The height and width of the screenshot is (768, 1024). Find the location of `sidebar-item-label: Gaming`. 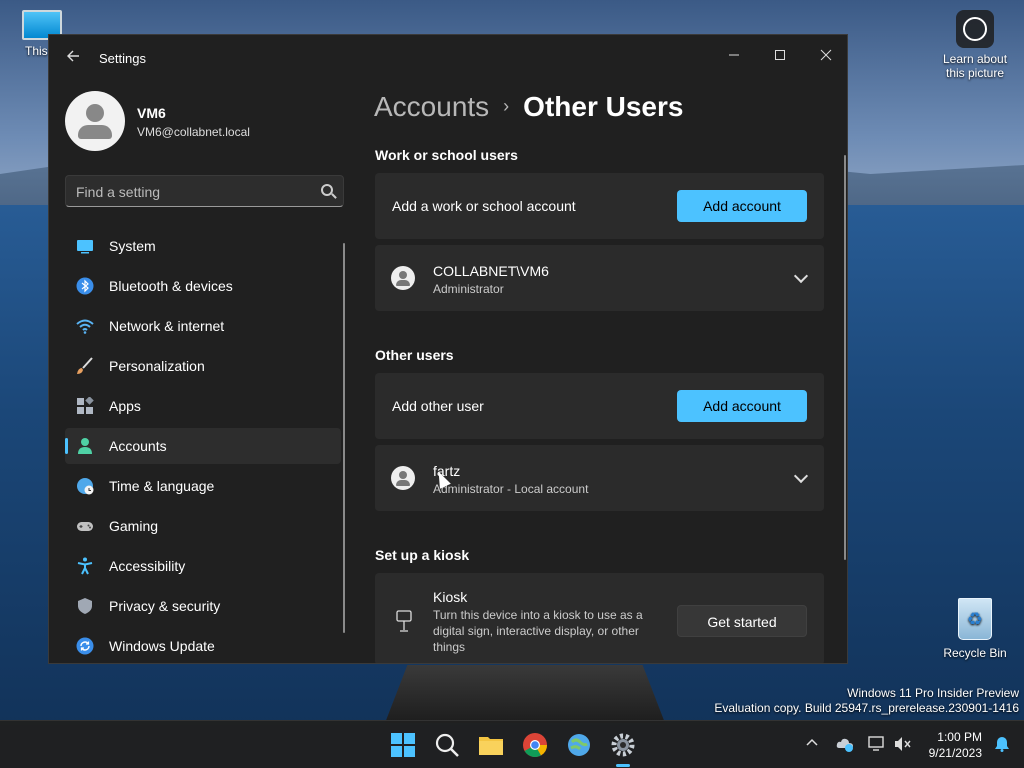

sidebar-item-label: Gaming is located at coordinates (134, 526).